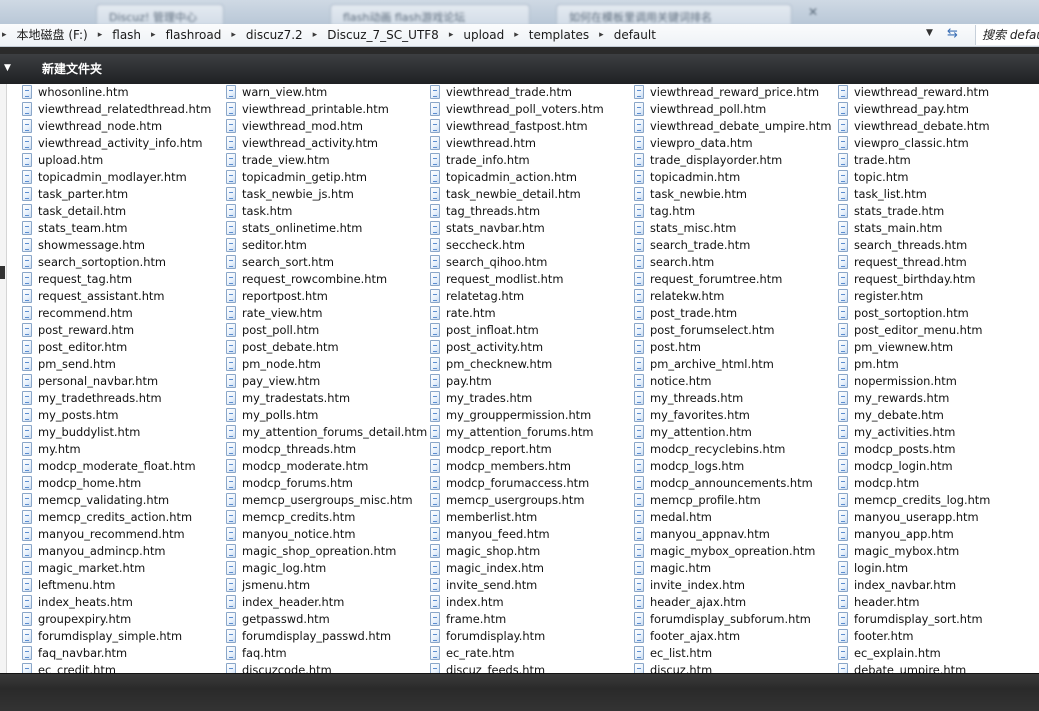  What do you see at coordinates (736, 398) in the screenshot?
I see `file-item: my_threads.htm` at bounding box center [736, 398].